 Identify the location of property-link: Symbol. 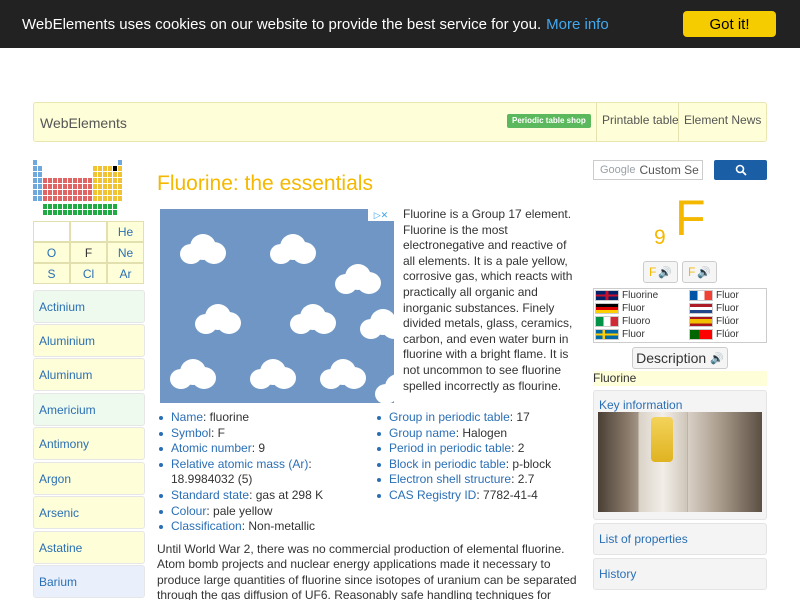
(191, 433).